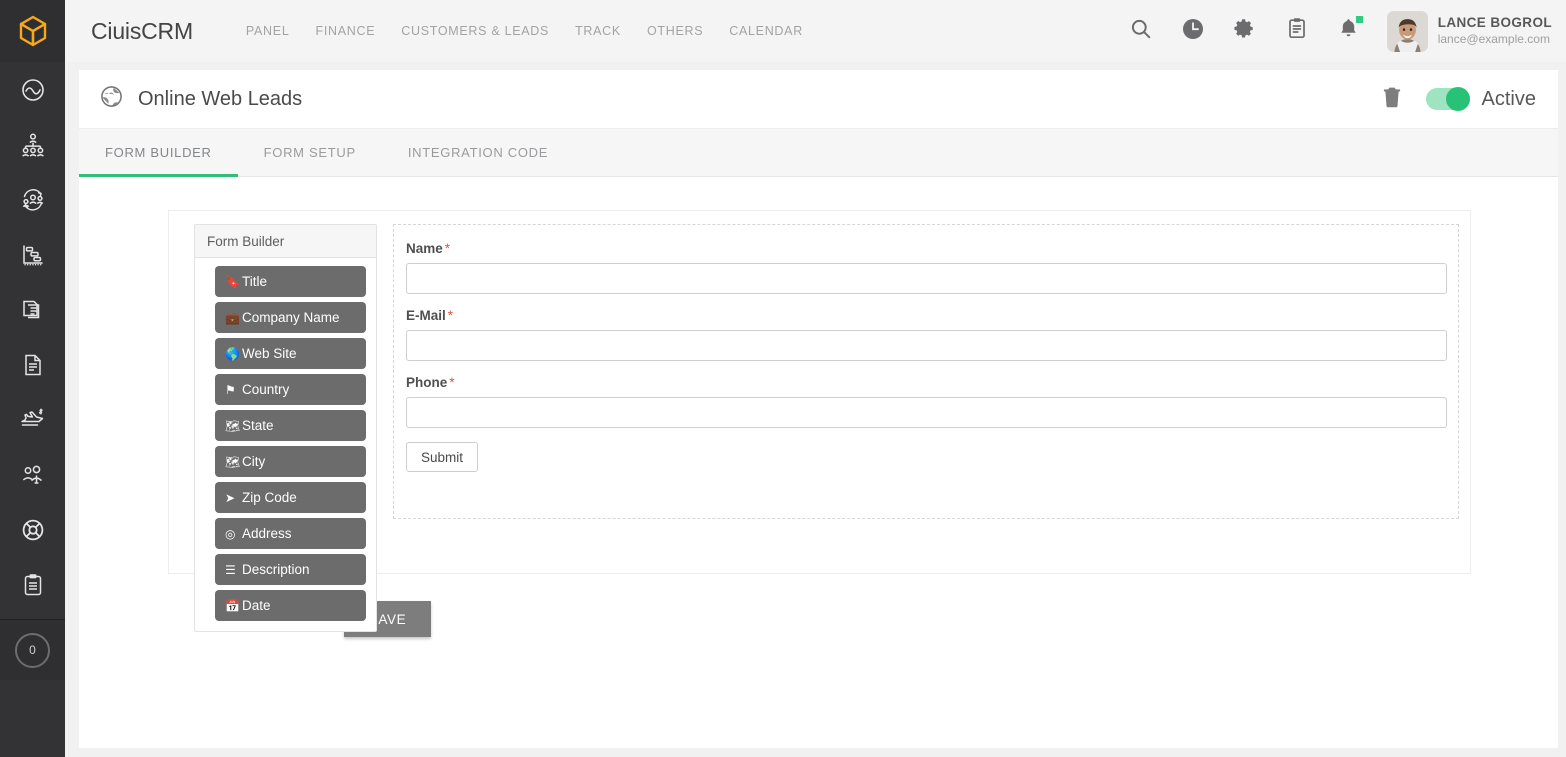 This screenshot has width=1566, height=757. I want to click on users-sync-icon, so click(33, 200).